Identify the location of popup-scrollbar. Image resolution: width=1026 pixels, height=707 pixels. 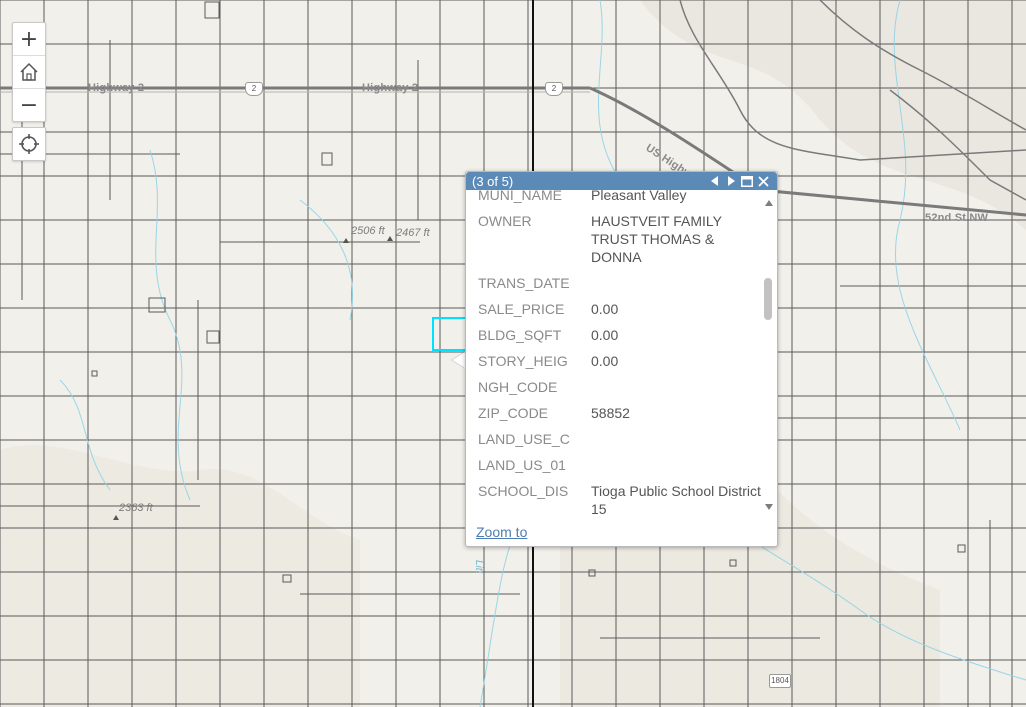
(769, 355).